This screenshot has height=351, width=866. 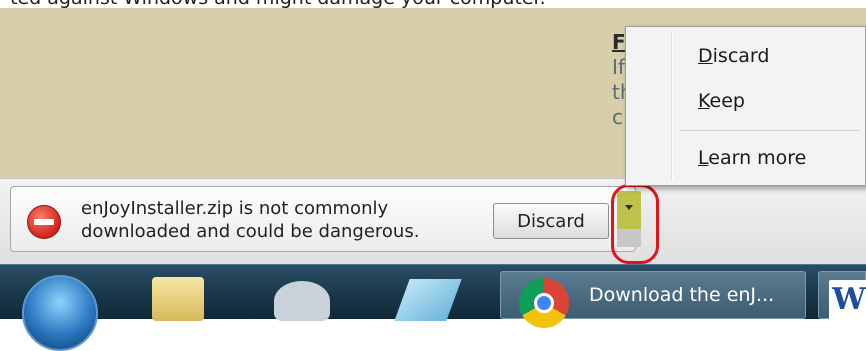 What do you see at coordinates (733, 56) in the screenshot?
I see `menu-item-discard: Discard` at bounding box center [733, 56].